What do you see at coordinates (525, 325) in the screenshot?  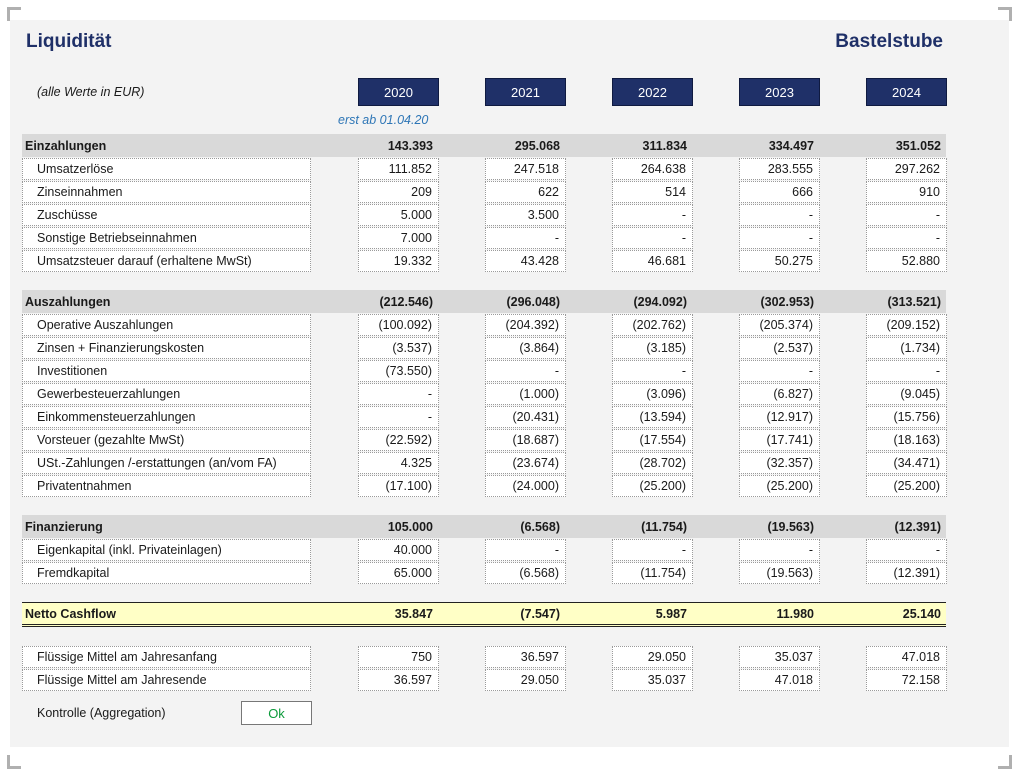 I see `value-cell-2021: (204.392)` at bounding box center [525, 325].